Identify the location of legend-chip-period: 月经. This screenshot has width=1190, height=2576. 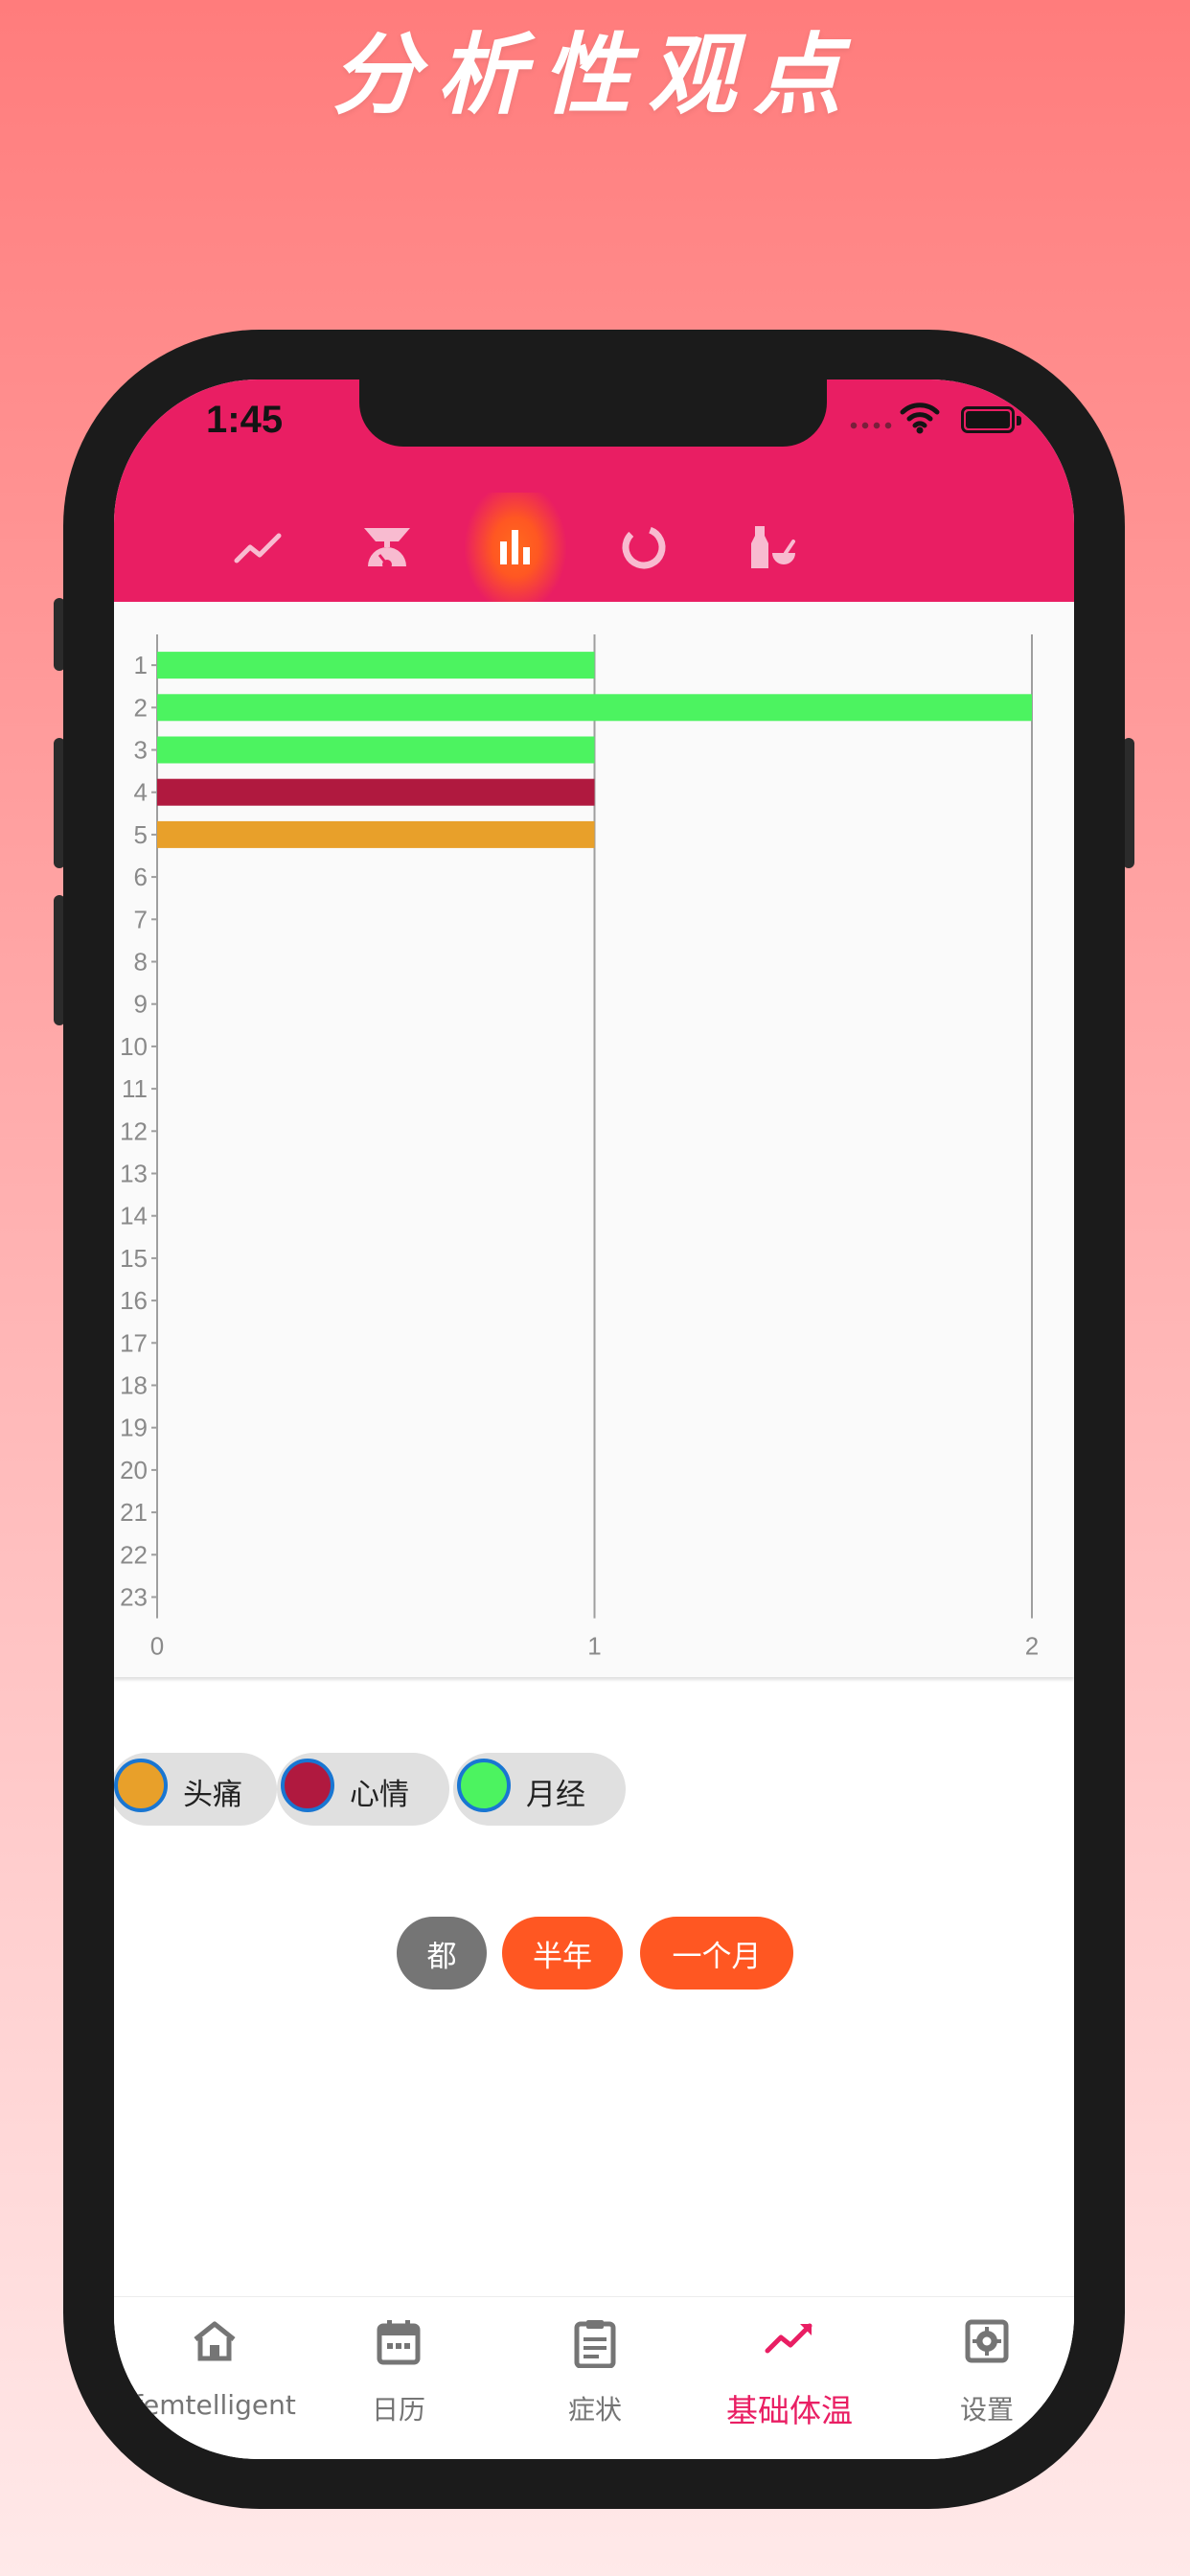
(540, 1789).